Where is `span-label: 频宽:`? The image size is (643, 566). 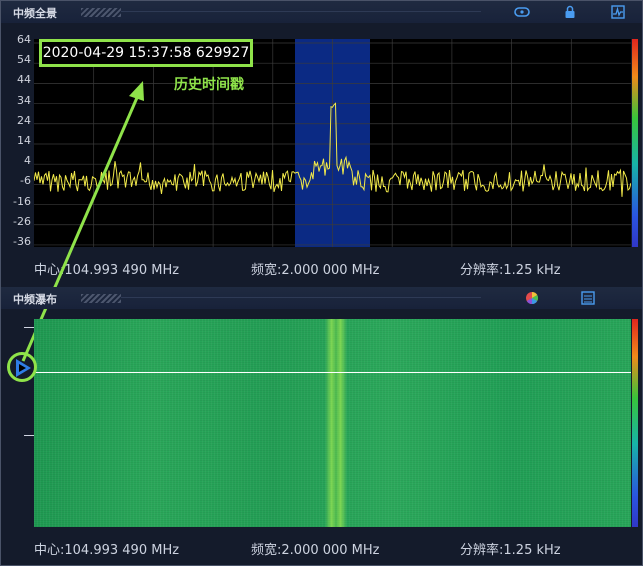
span-label: 频宽: is located at coordinates (266, 550).